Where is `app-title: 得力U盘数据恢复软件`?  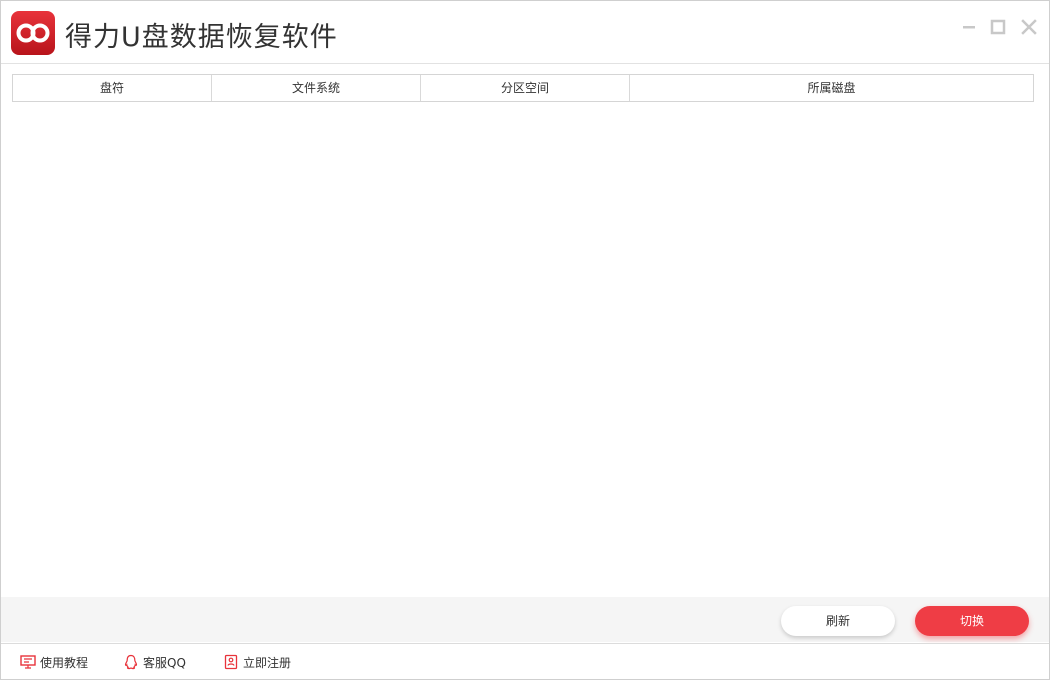 app-title: 得力U盘数据恢复软件 is located at coordinates (201, 37).